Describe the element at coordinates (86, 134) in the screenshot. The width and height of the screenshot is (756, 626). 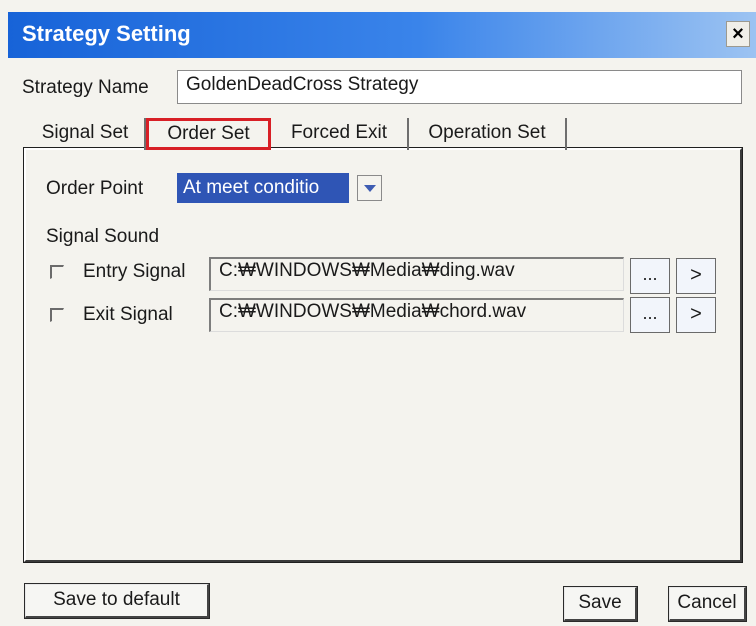
I see `tab-signal-set: Signal Set` at that location.